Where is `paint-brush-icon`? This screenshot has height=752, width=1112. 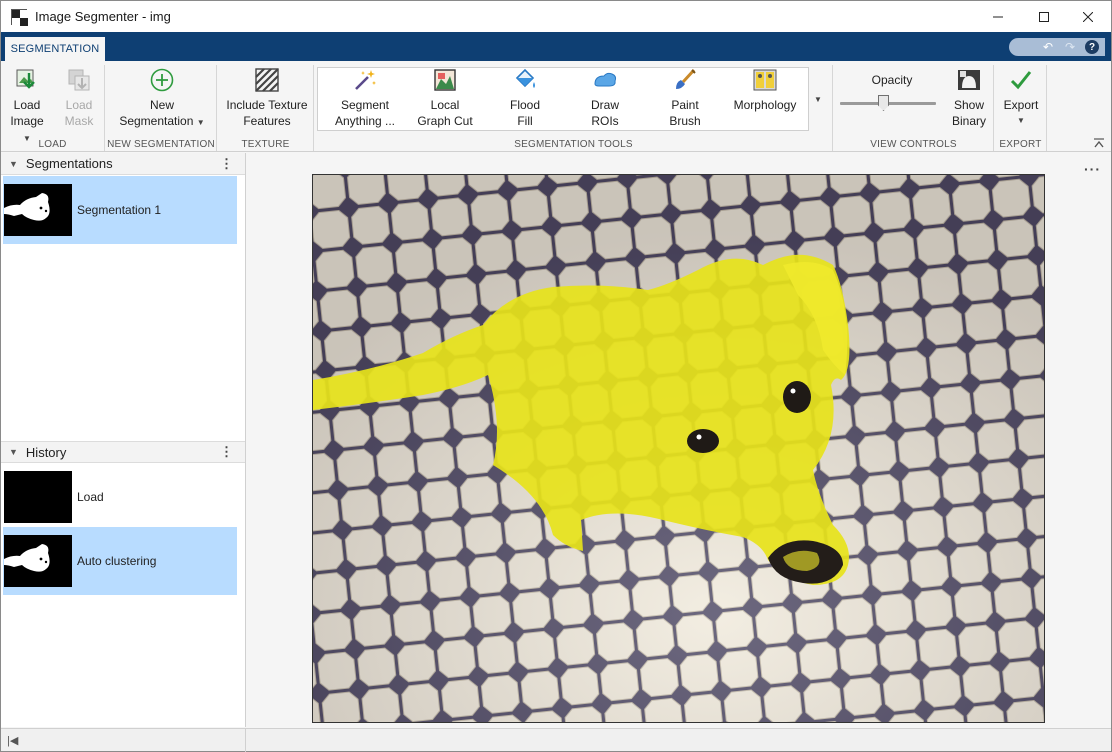
paint-brush-icon is located at coordinates (685, 80).